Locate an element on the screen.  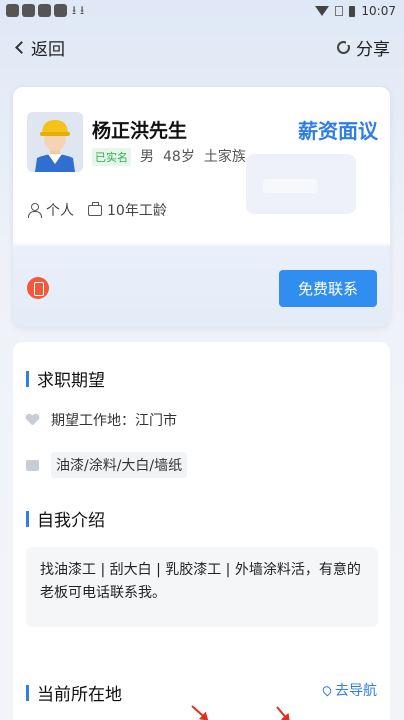
self-intro-text: 找油漆工 | 刮大白 | 乳胶漆工 | 外墙涂料活，有意的老板可电话联系我。 is located at coordinates (202, 587).